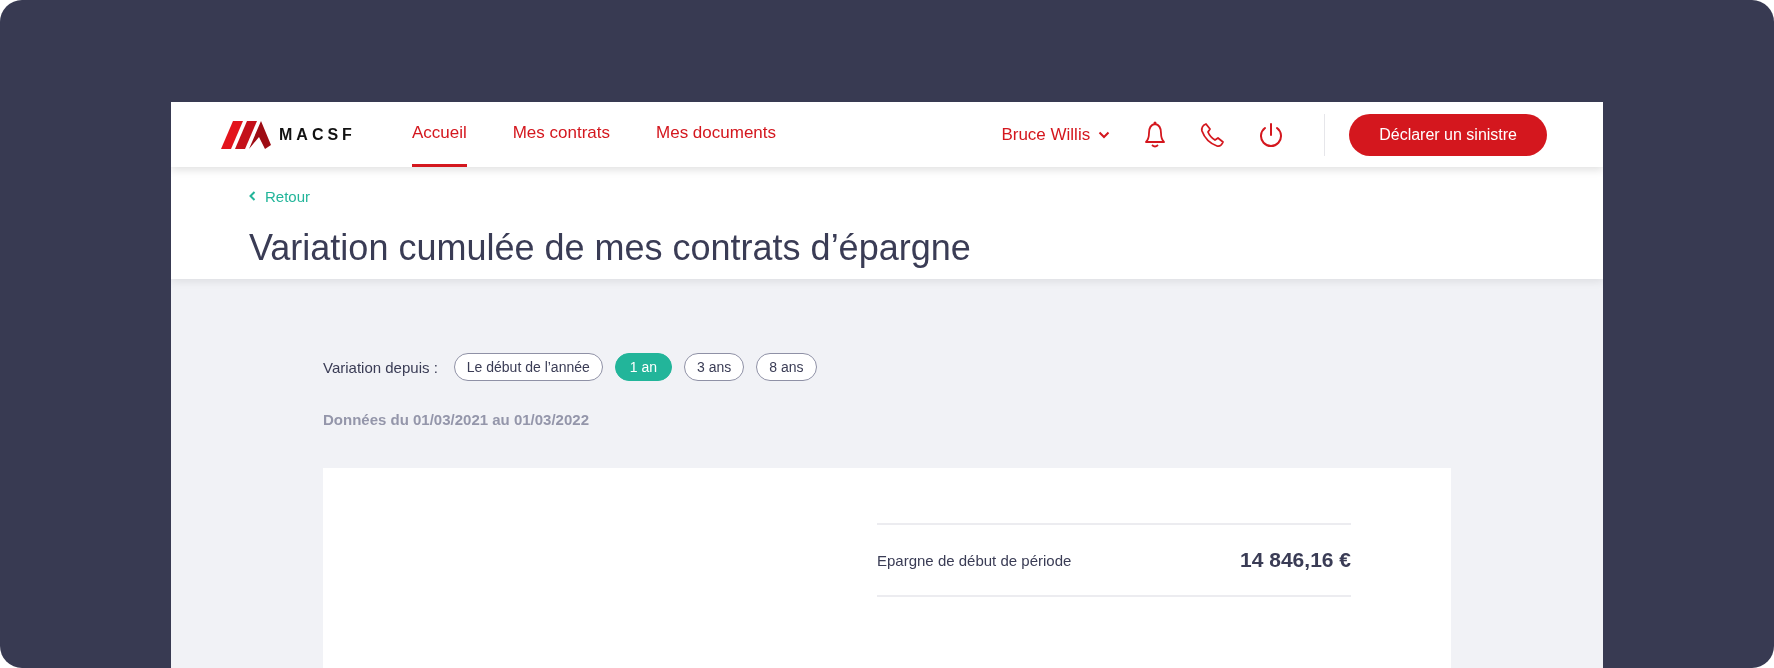  Describe the element at coordinates (716, 135) in the screenshot. I see `nav-link: Mes documents` at that location.